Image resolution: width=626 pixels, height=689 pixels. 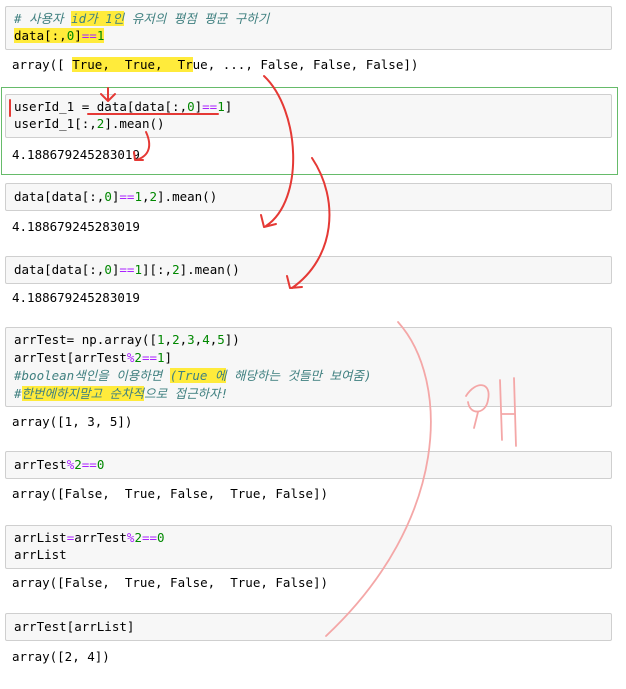 I want to click on arrow-head-mark, so click(x=268, y=221).